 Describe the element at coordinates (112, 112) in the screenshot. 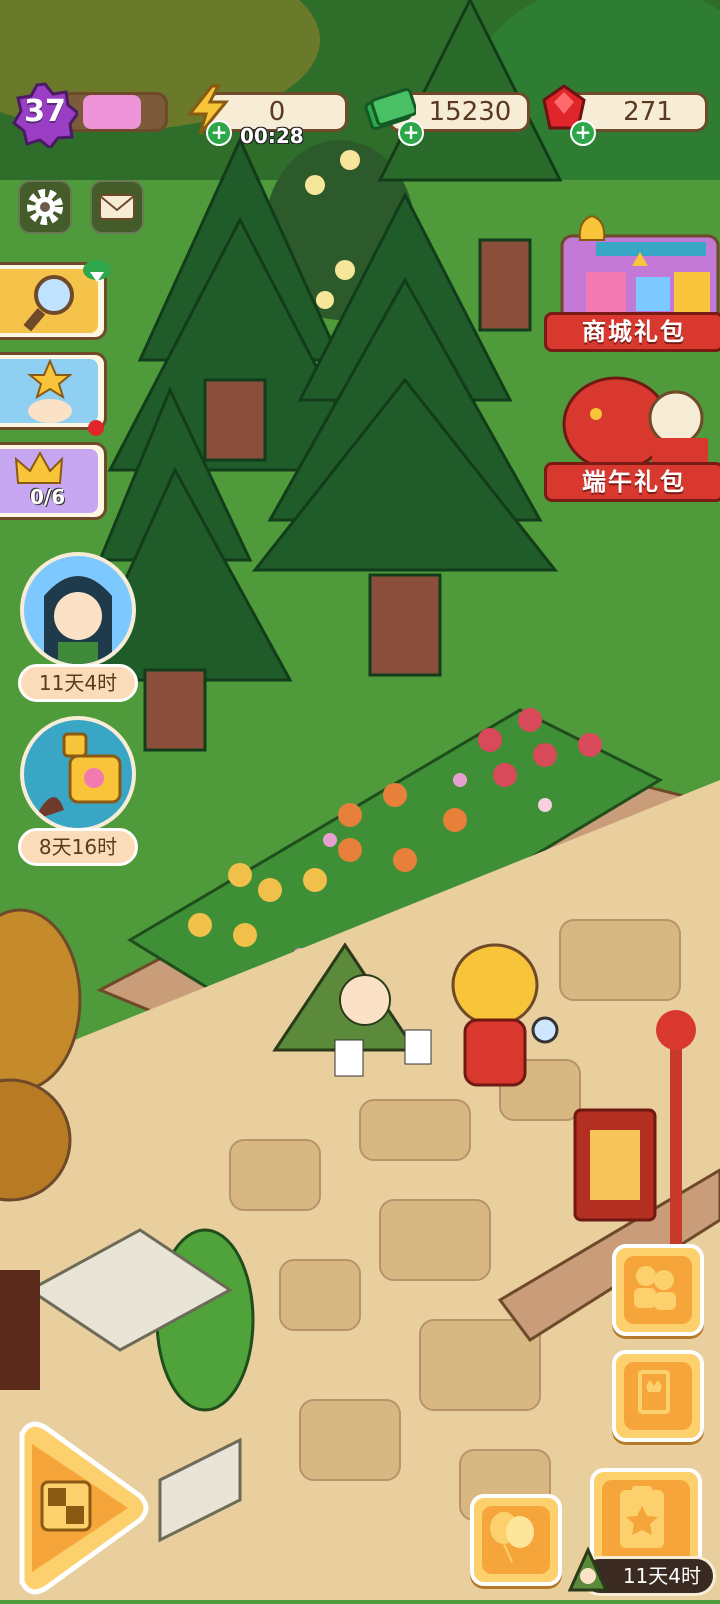

I see `xp-fill` at that location.